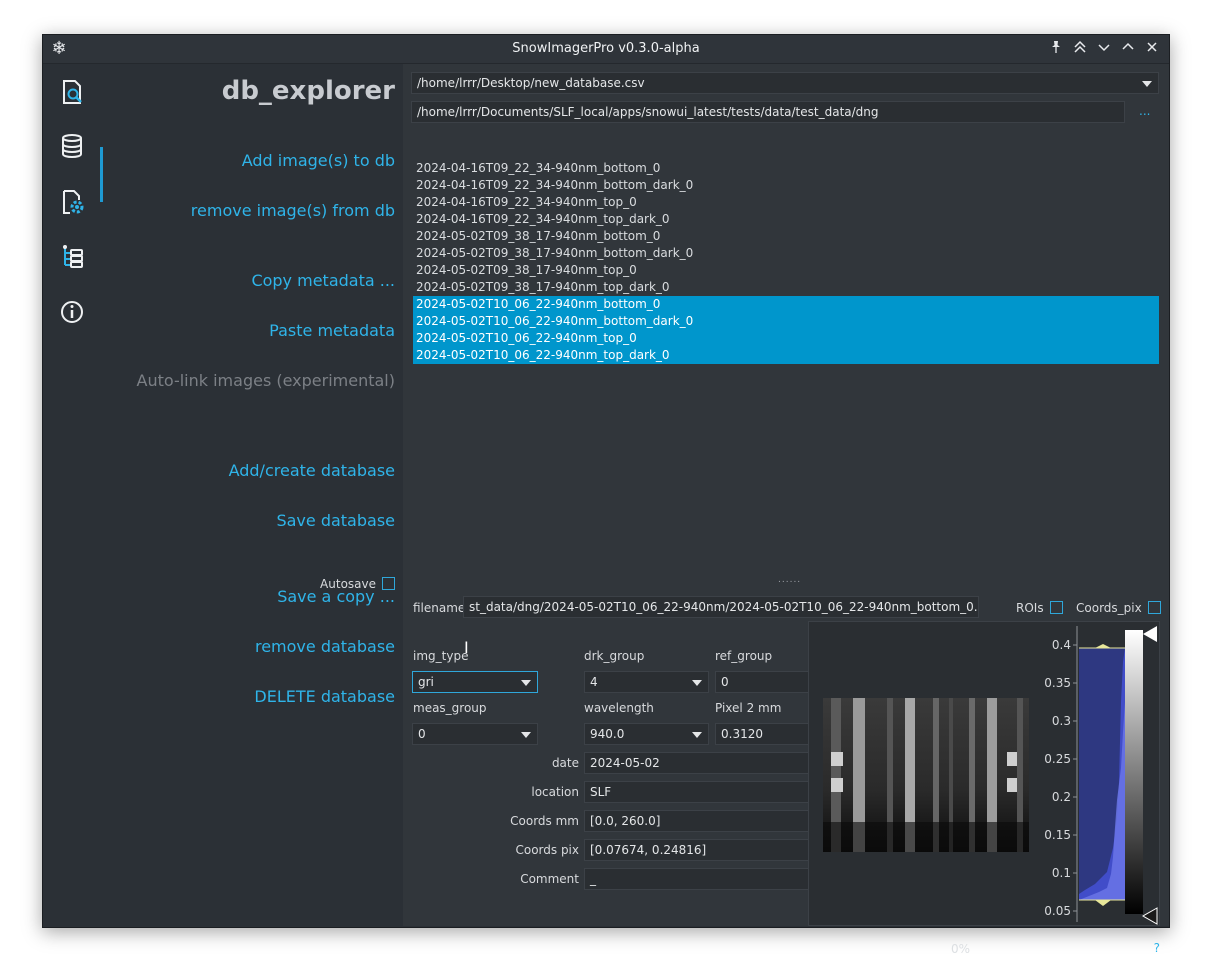  What do you see at coordinates (422, 734) in the screenshot?
I see `meas-group-value: 0` at bounding box center [422, 734].